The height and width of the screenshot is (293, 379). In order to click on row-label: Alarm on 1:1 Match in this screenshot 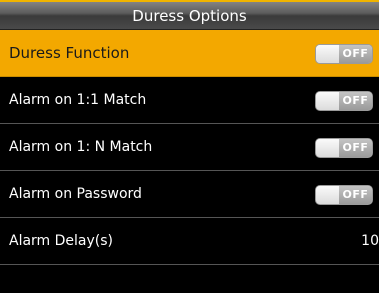, I will do `click(78, 100)`.